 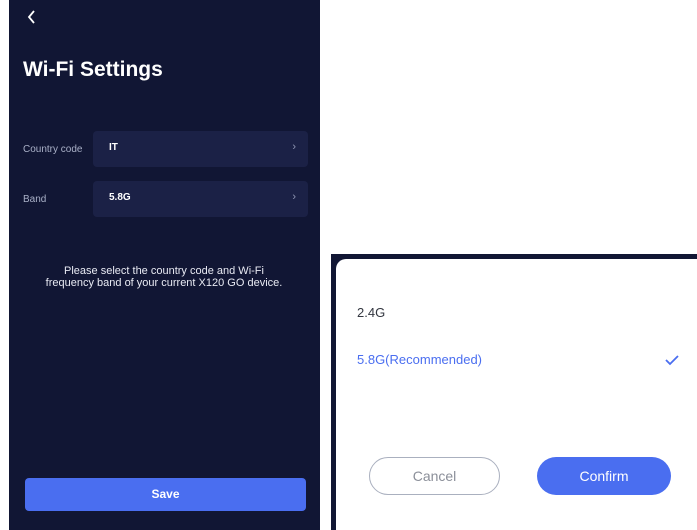 I want to click on chevron-left-icon, so click(x=31, y=17).